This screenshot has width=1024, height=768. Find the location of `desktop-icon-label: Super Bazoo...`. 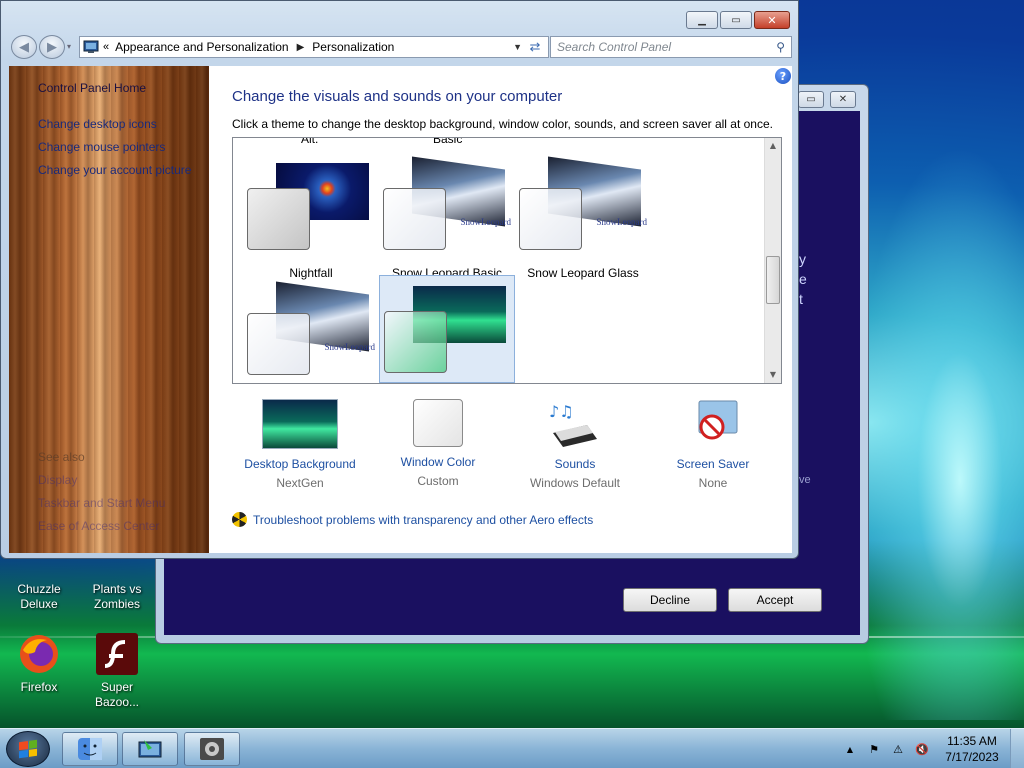

desktop-icon-label: Super Bazoo... is located at coordinates (117, 694).